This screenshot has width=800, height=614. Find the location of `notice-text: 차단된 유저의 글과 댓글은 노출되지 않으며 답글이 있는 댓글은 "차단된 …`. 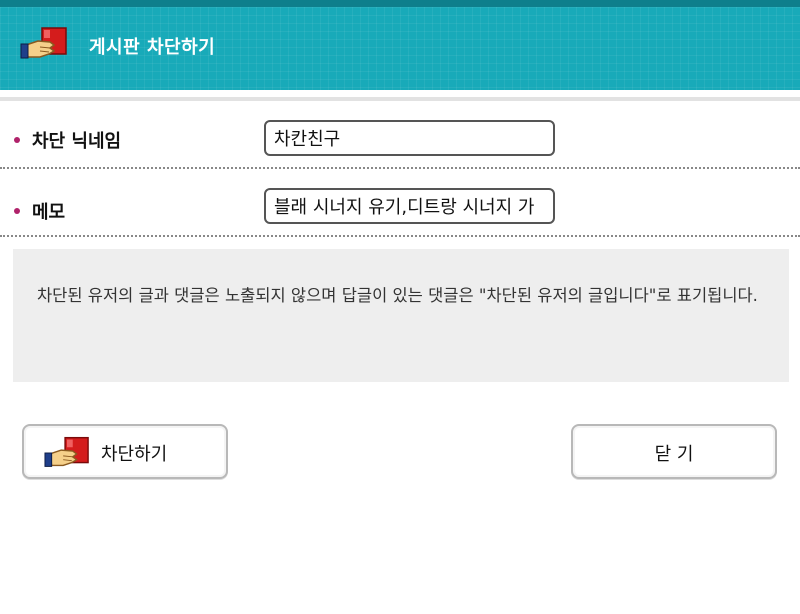

notice-text: 차단된 유저의 글과 댓글은 노출되지 않으며 답글이 있는 댓글은 "차단된 … is located at coordinates (397, 295).